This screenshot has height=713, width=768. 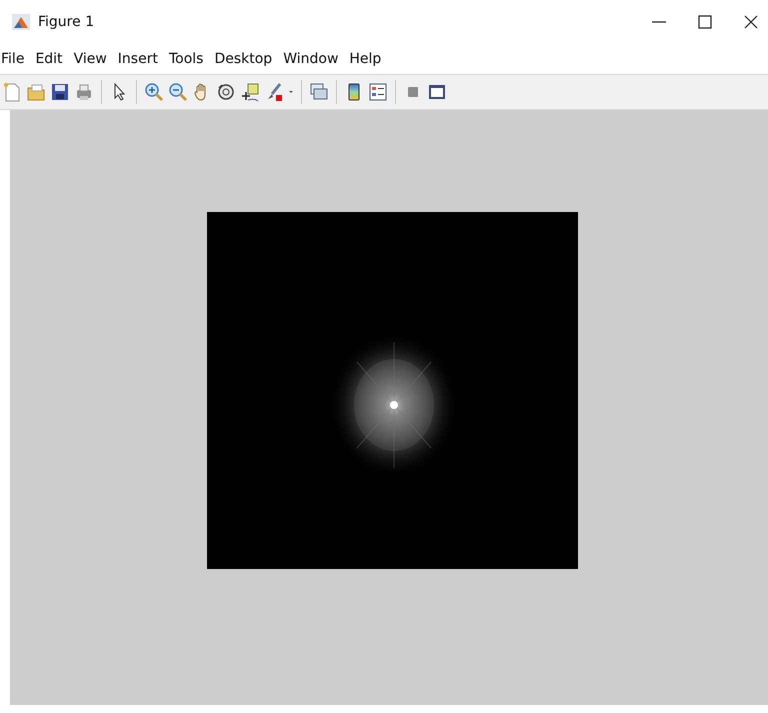 What do you see at coordinates (705, 22) in the screenshot?
I see `maximize-icon` at bounding box center [705, 22].